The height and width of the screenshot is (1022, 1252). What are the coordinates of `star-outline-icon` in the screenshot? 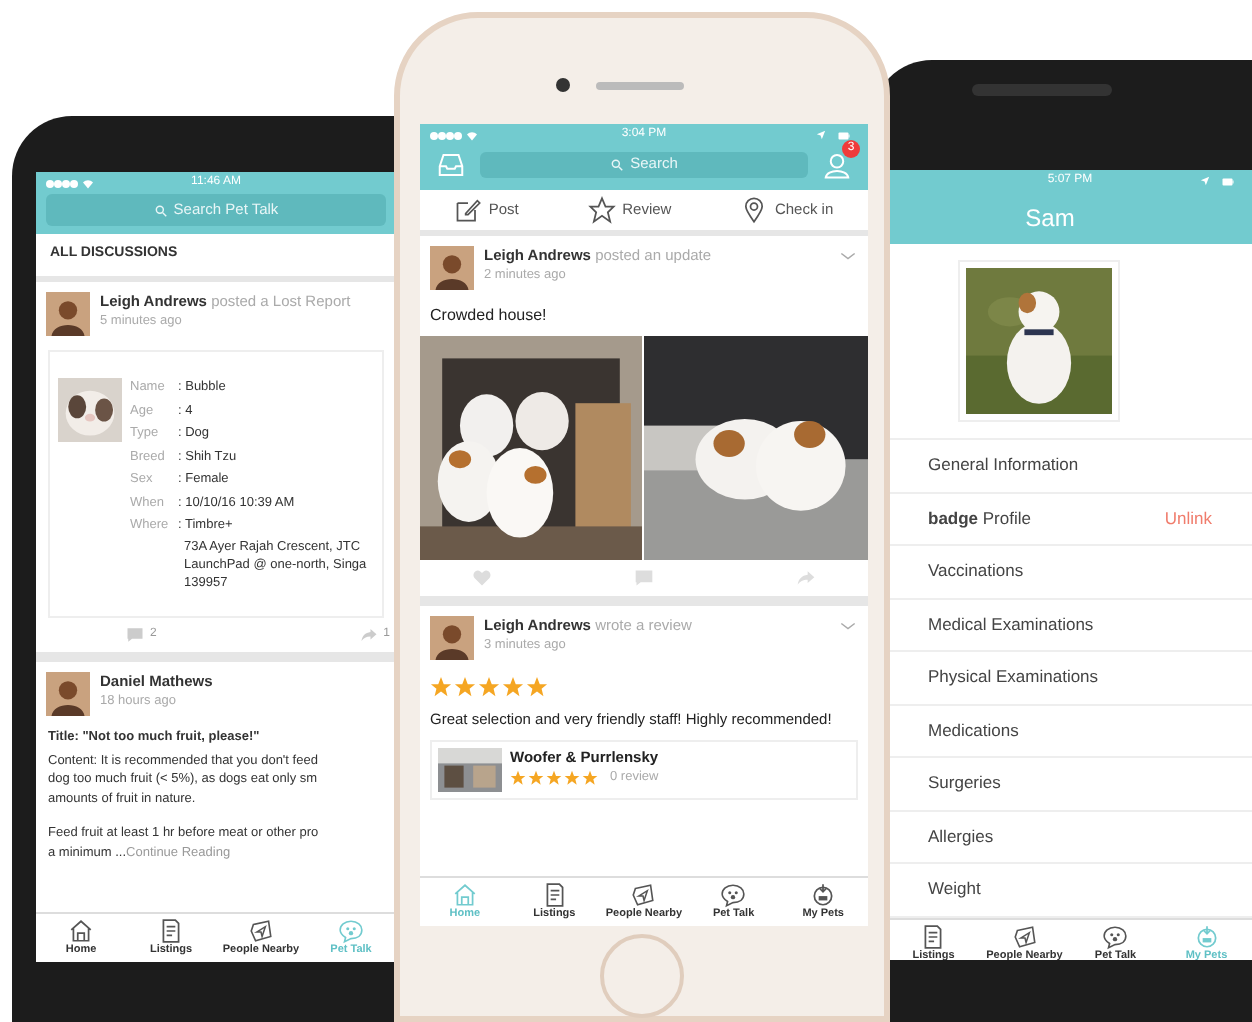 It's located at (602, 210).